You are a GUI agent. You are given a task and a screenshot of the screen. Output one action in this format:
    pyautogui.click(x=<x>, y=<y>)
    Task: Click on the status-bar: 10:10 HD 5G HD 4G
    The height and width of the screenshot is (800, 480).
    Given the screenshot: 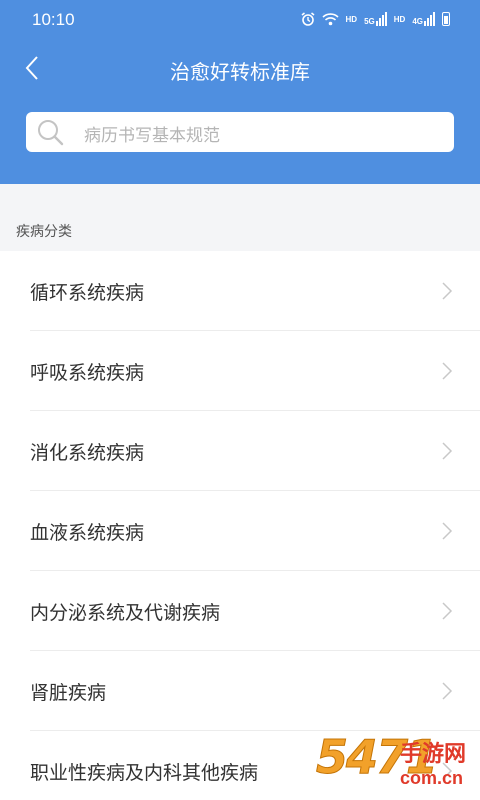 What is the action you would take?
    pyautogui.click(x=240, y=21)
    